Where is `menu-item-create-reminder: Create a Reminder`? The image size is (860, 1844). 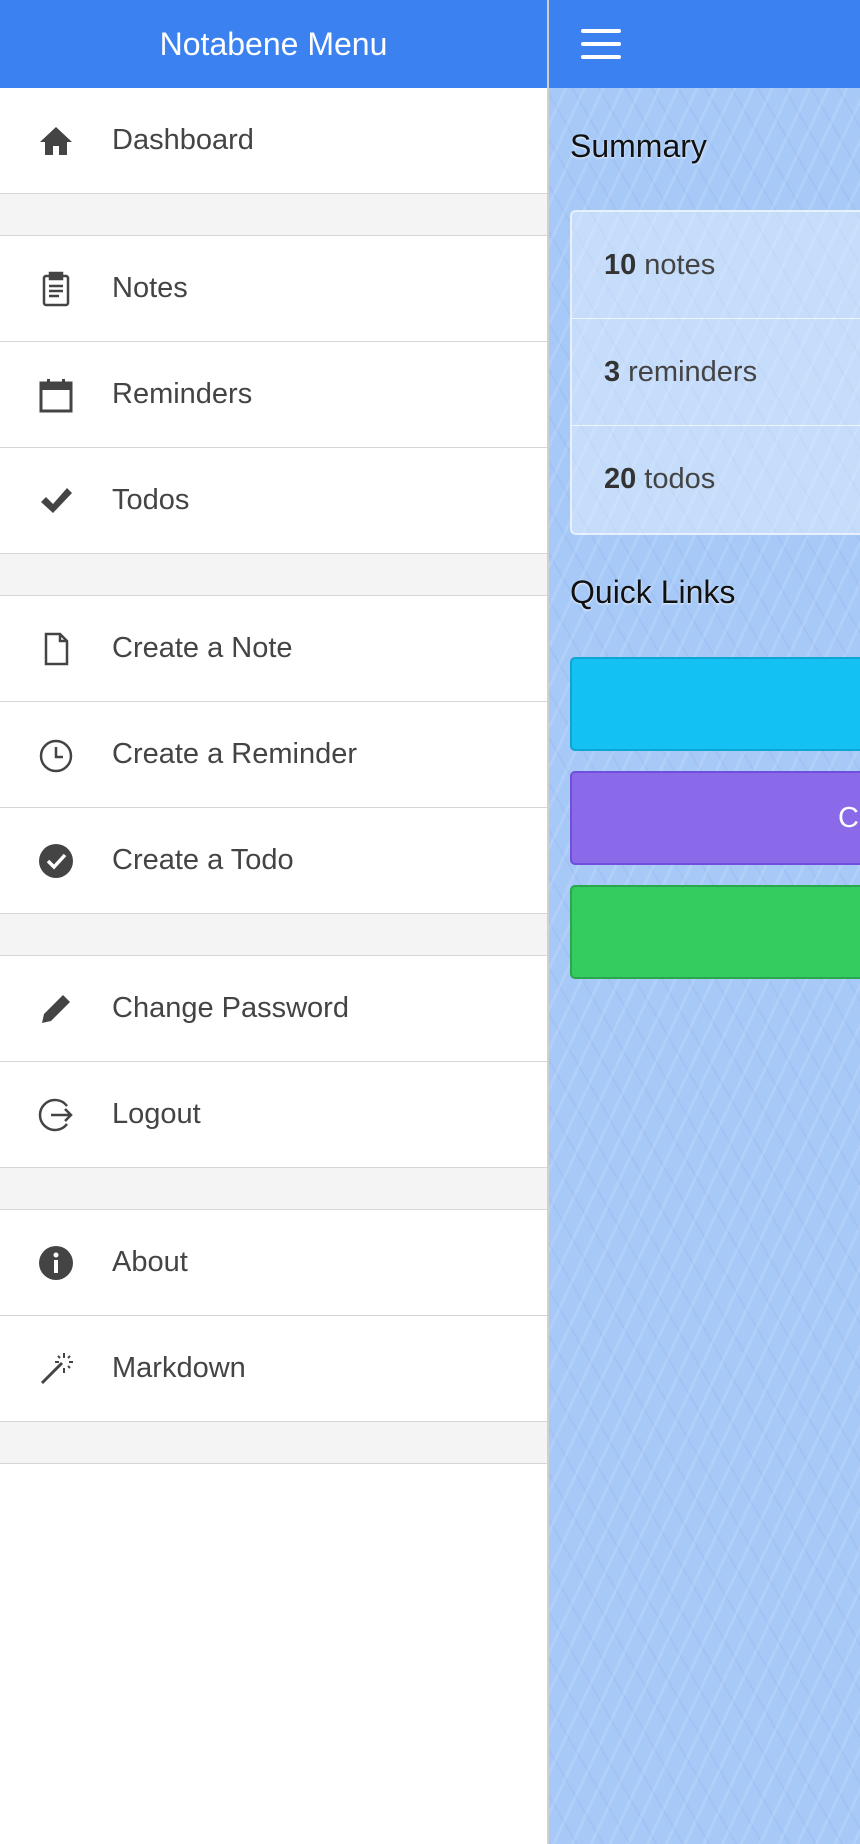 menu-item-create-reminder: Create a Reminder is located at coordinates (273, 755).